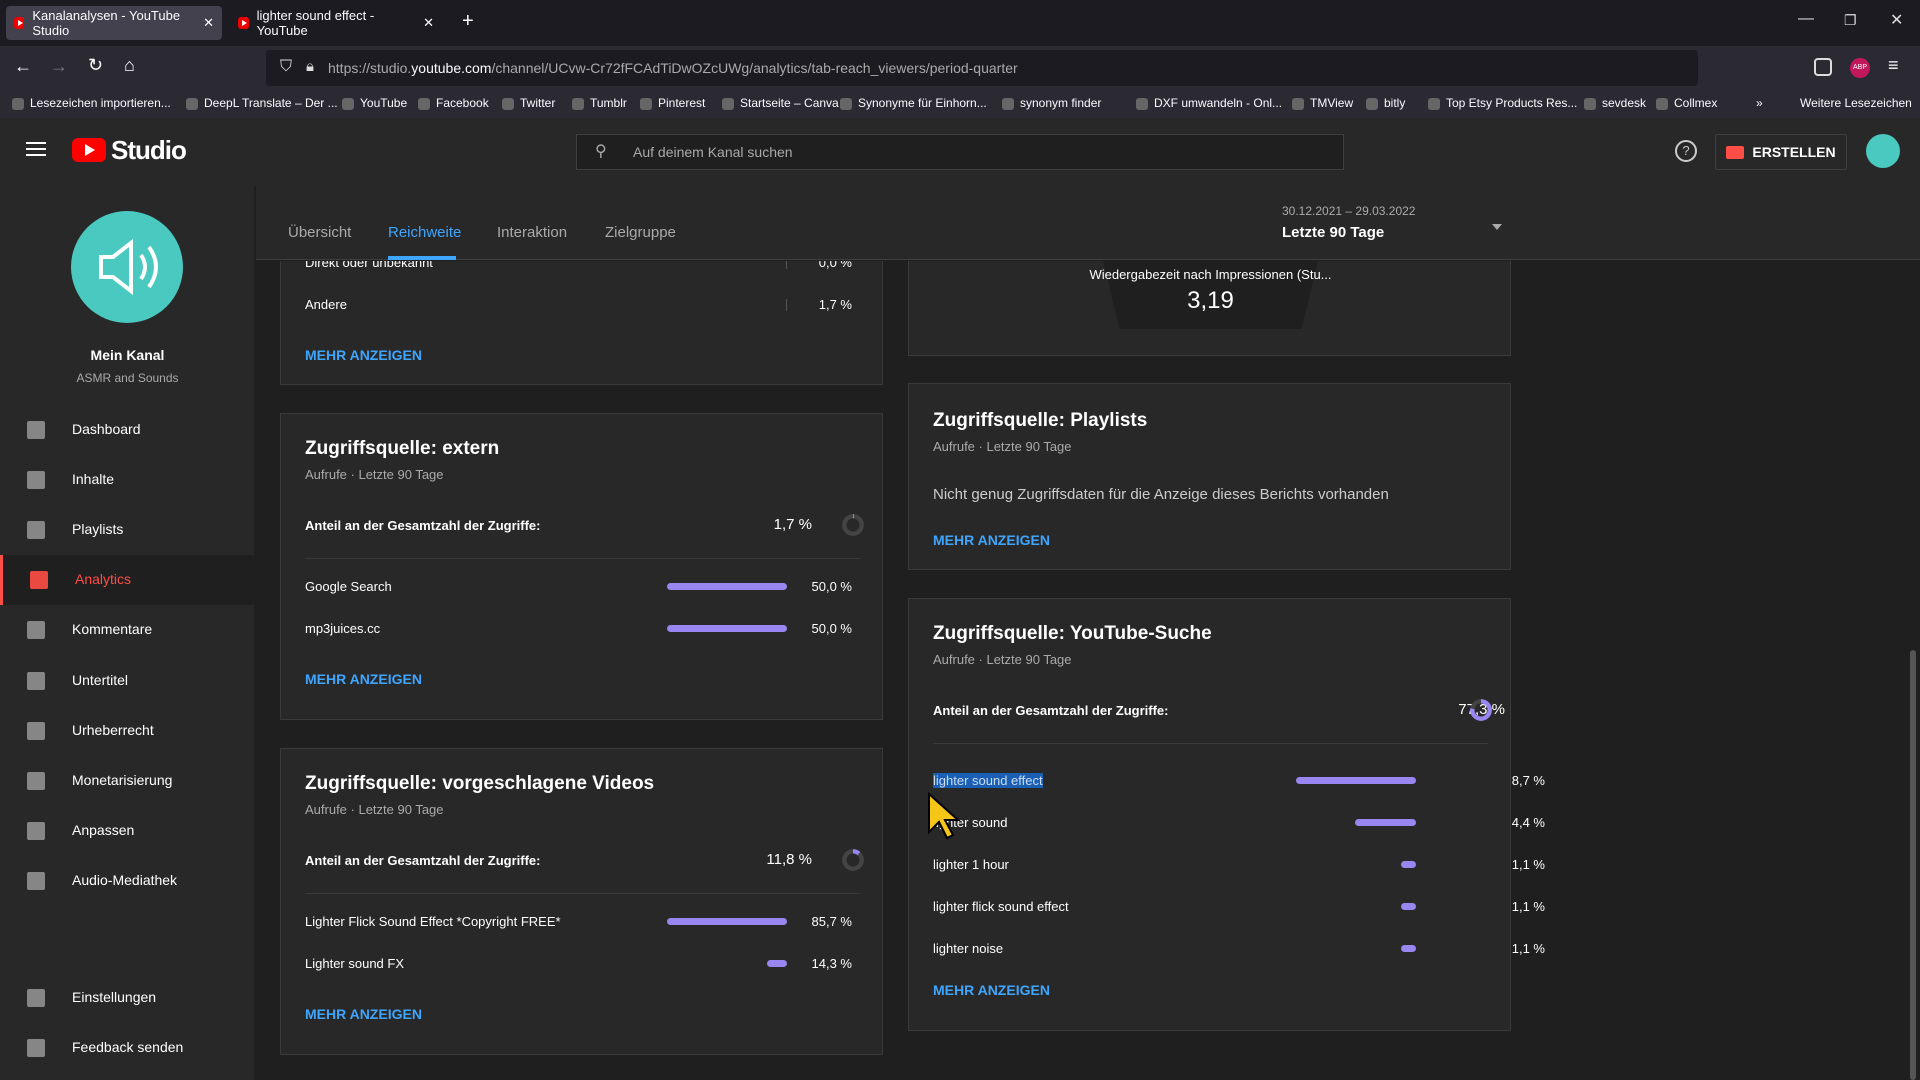  Describe the element at coordinates (1072, 633) in the screenshot. I see `card-title: Zugriffsquelle: YouTube-Suche` at that location.